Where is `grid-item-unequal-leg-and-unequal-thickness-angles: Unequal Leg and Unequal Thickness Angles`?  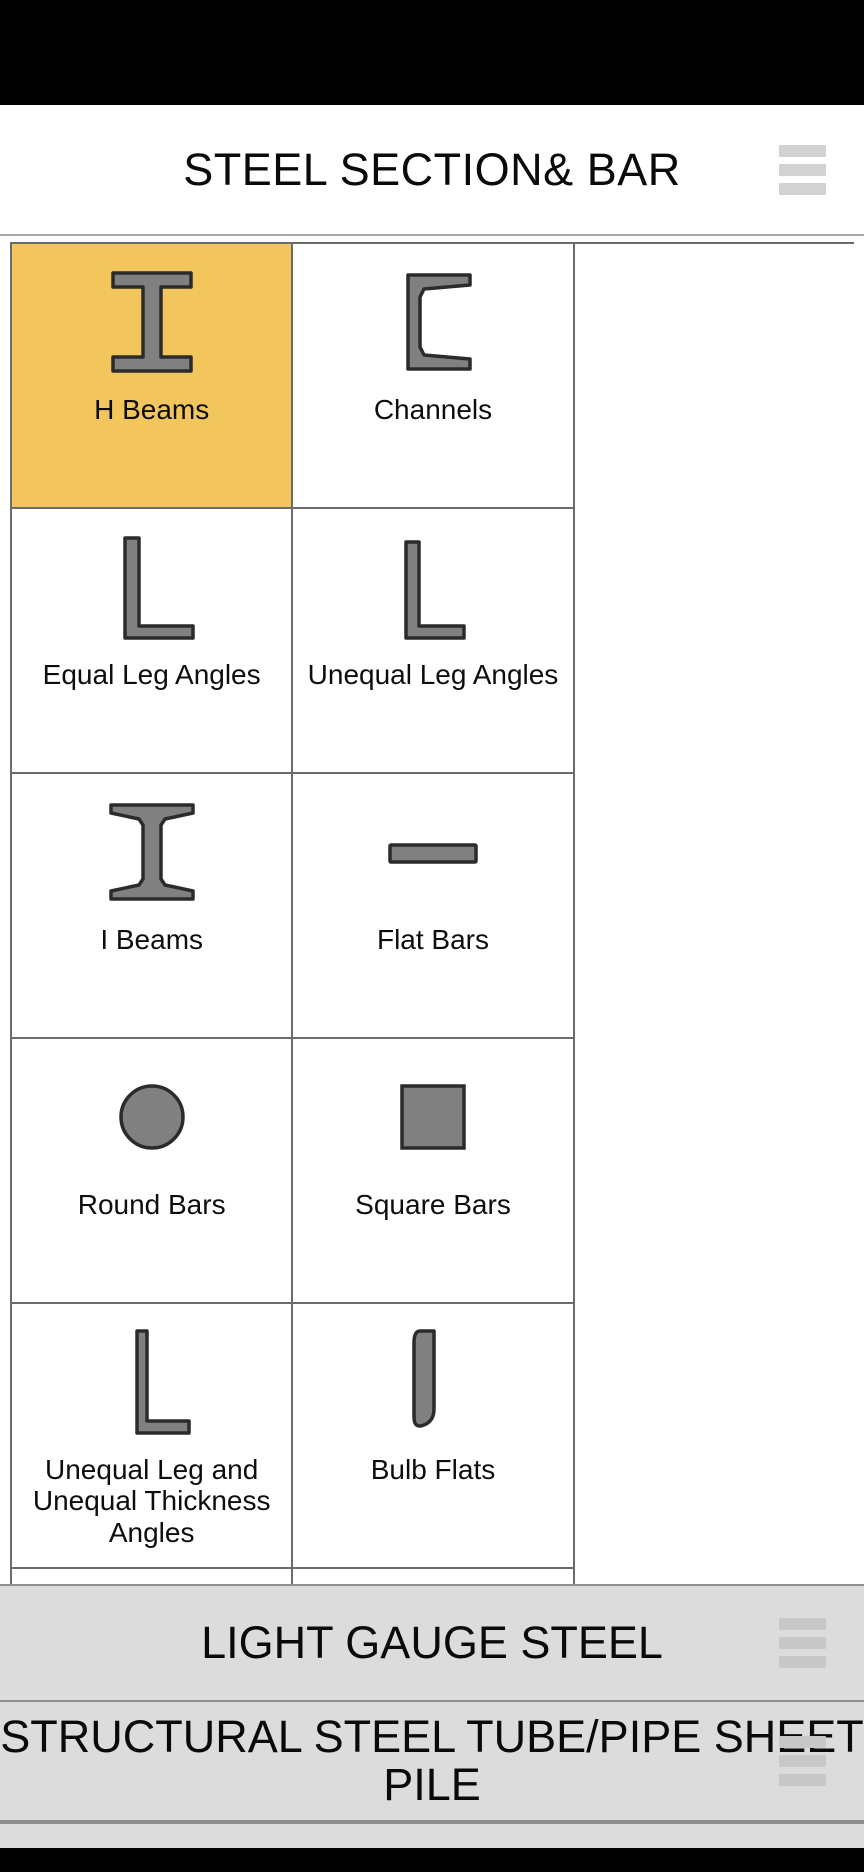 grid-item-unequal-leg-and-unequal-thickness-angles: Unequal Leg and Unequal Thickness Angles is located at coordinates (153, 1436).